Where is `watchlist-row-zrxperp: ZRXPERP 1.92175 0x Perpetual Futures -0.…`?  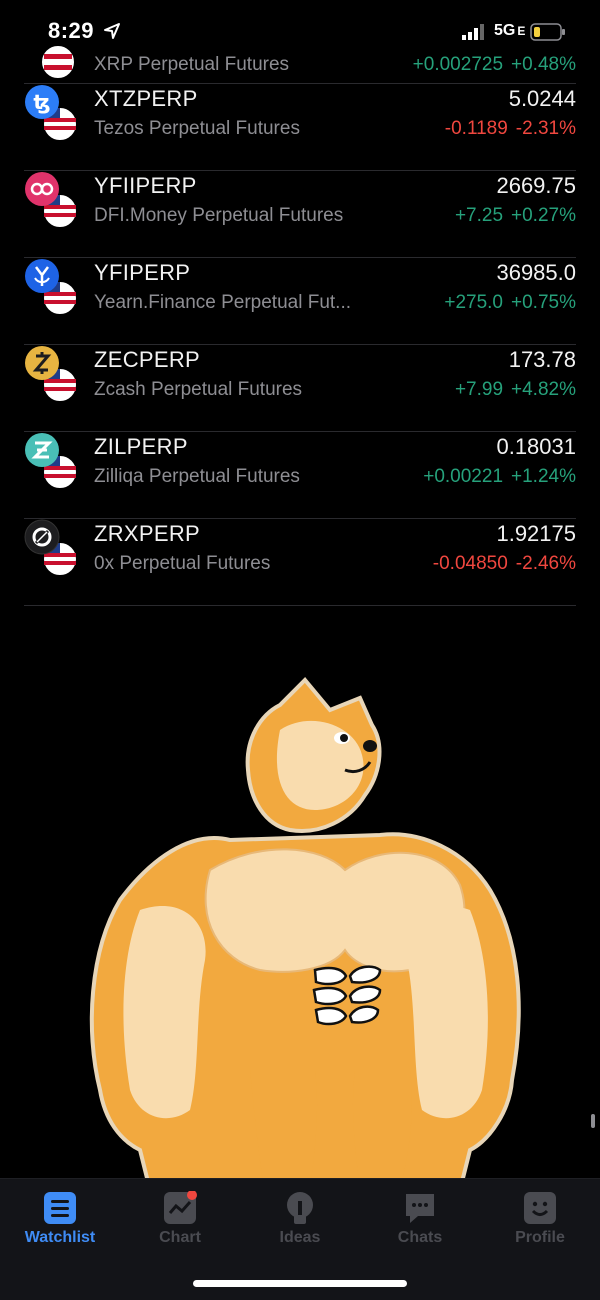
watchlist-row-zrxperp: ZRXPERP 1.92175 0x Perpetual Futures -0.… is located at coordinates (300, 562).